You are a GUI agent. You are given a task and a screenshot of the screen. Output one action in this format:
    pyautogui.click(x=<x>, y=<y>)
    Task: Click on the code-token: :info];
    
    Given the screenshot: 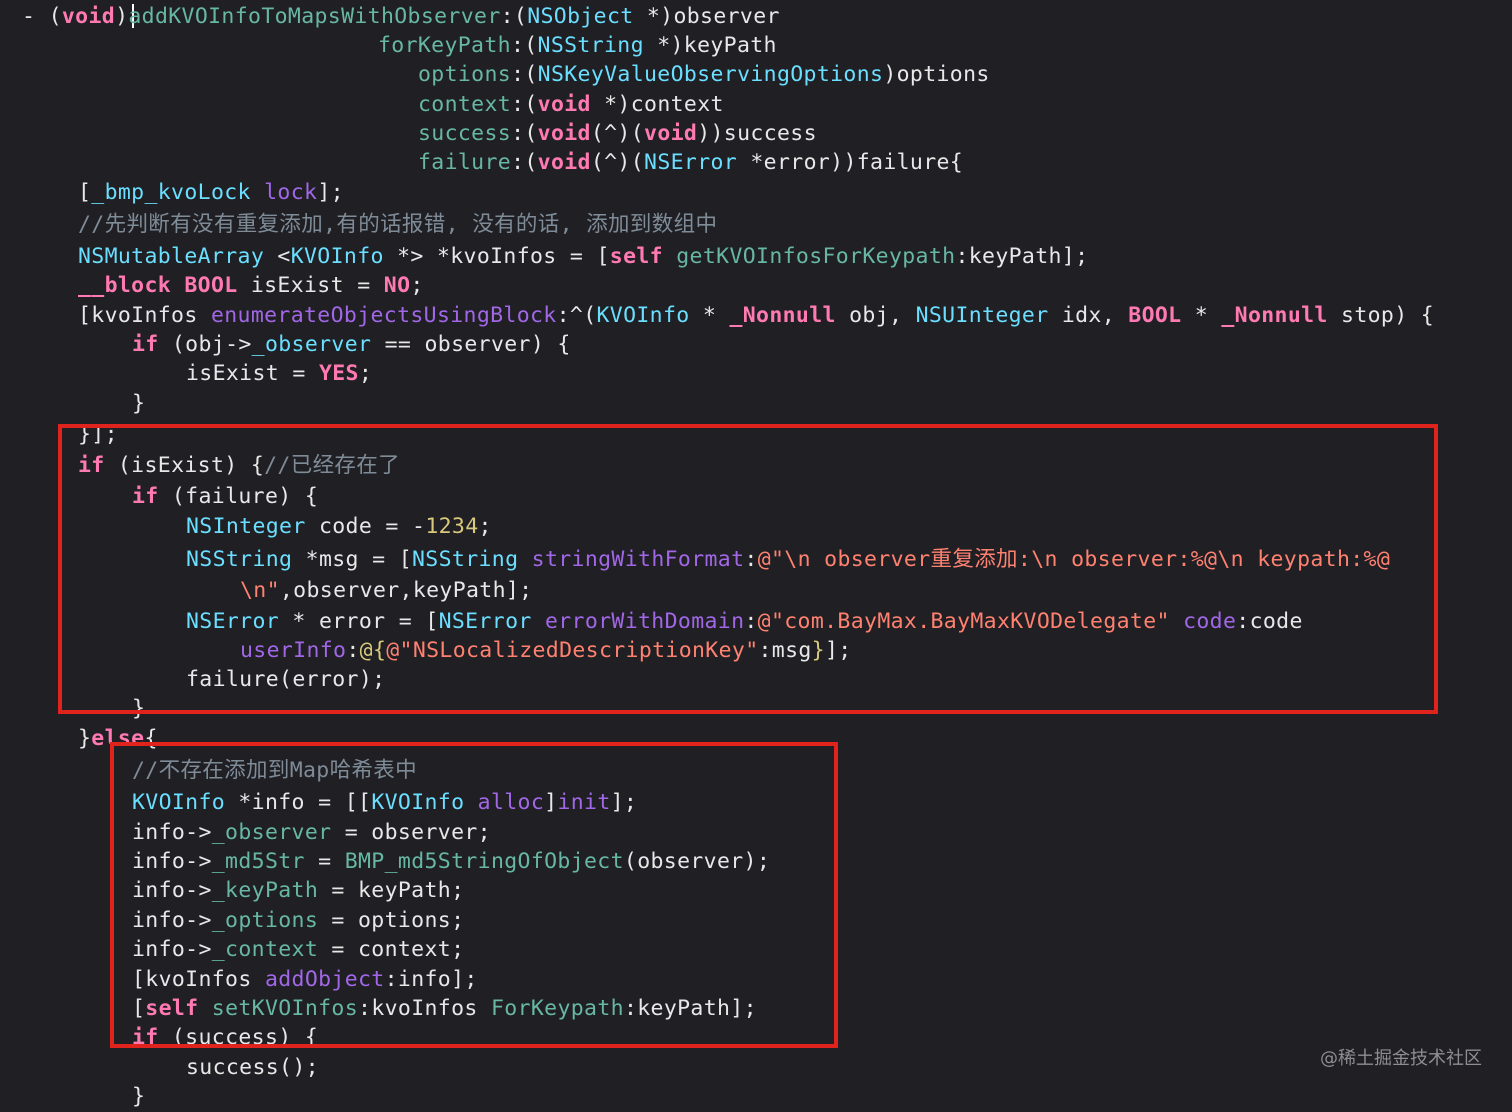 What is the action you would take?
    pyautogui.click(x=431, y=979)
    